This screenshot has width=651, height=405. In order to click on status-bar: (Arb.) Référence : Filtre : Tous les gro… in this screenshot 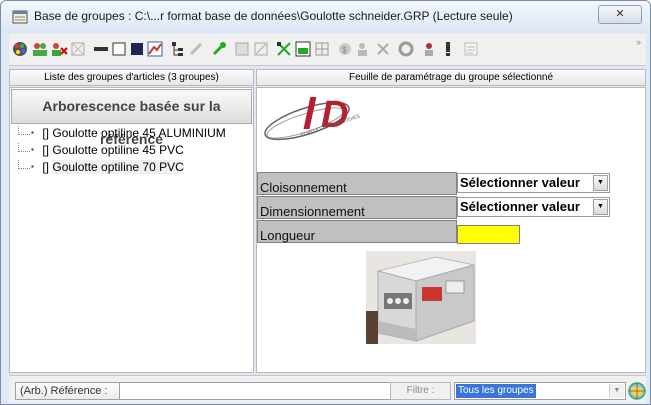, I will do `click(327, 389)`.